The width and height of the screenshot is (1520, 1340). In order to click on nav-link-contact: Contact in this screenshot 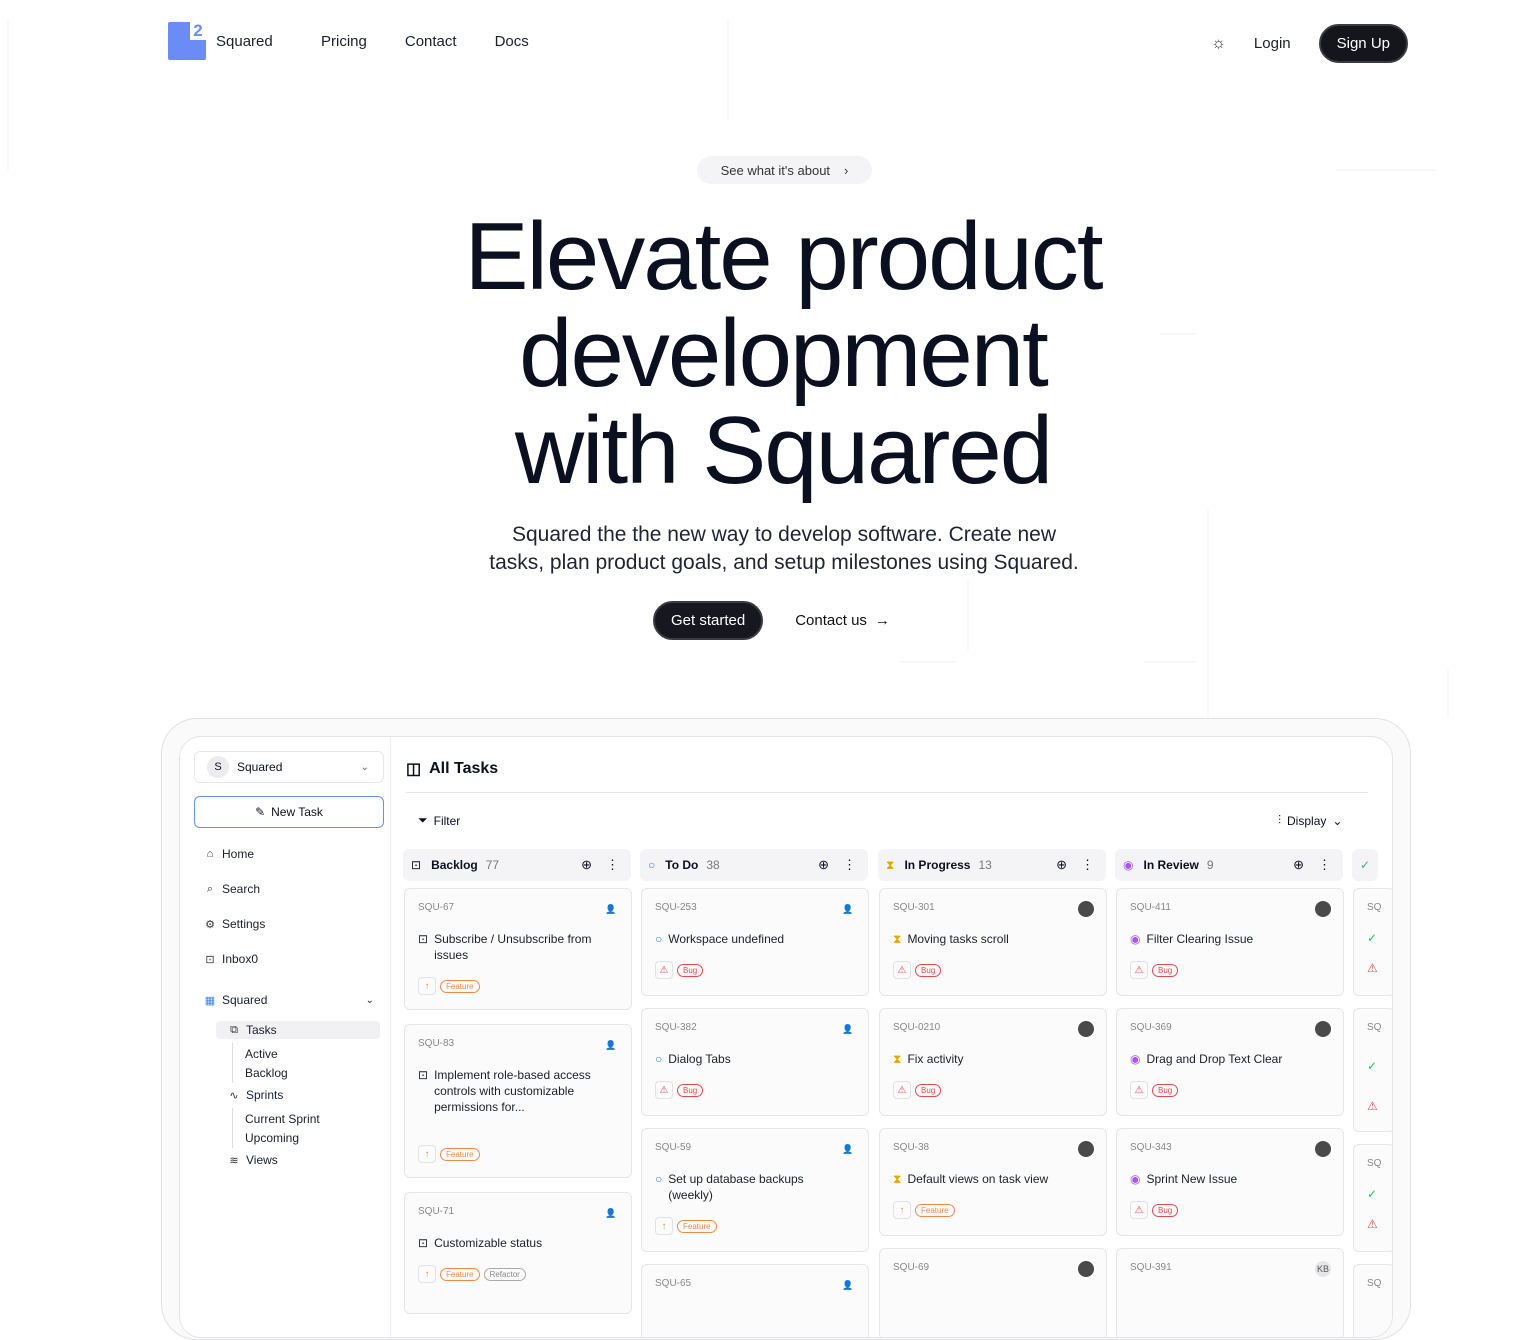, I will do `click(431, 41)`.